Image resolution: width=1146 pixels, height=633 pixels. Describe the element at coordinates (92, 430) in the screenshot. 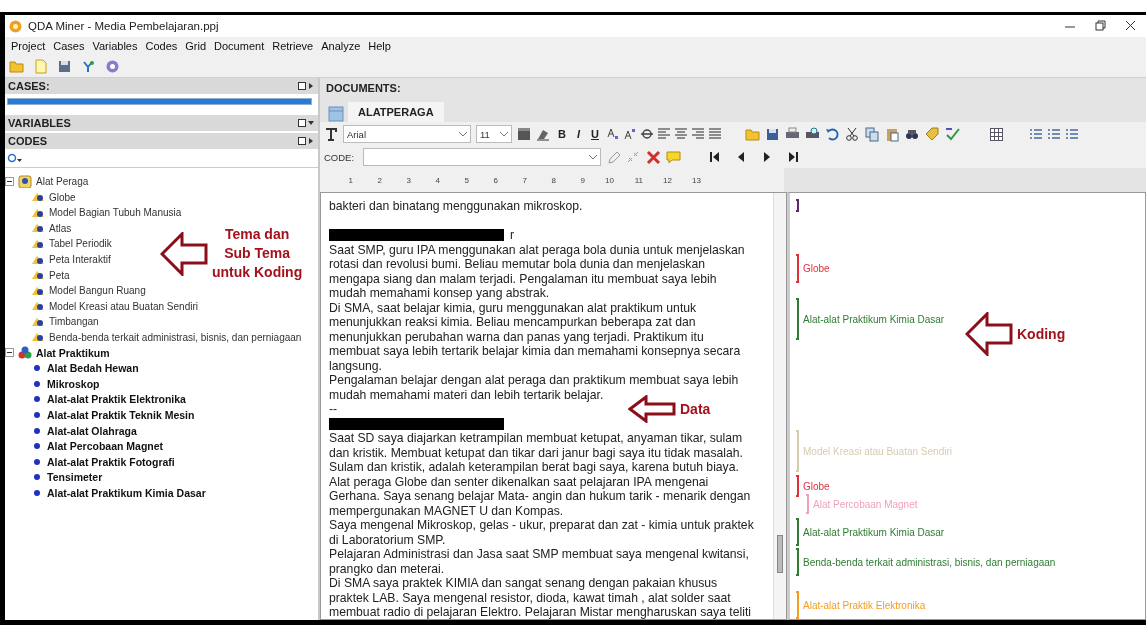

I see `tree-item: Alat-alat Olahraga` at that location.